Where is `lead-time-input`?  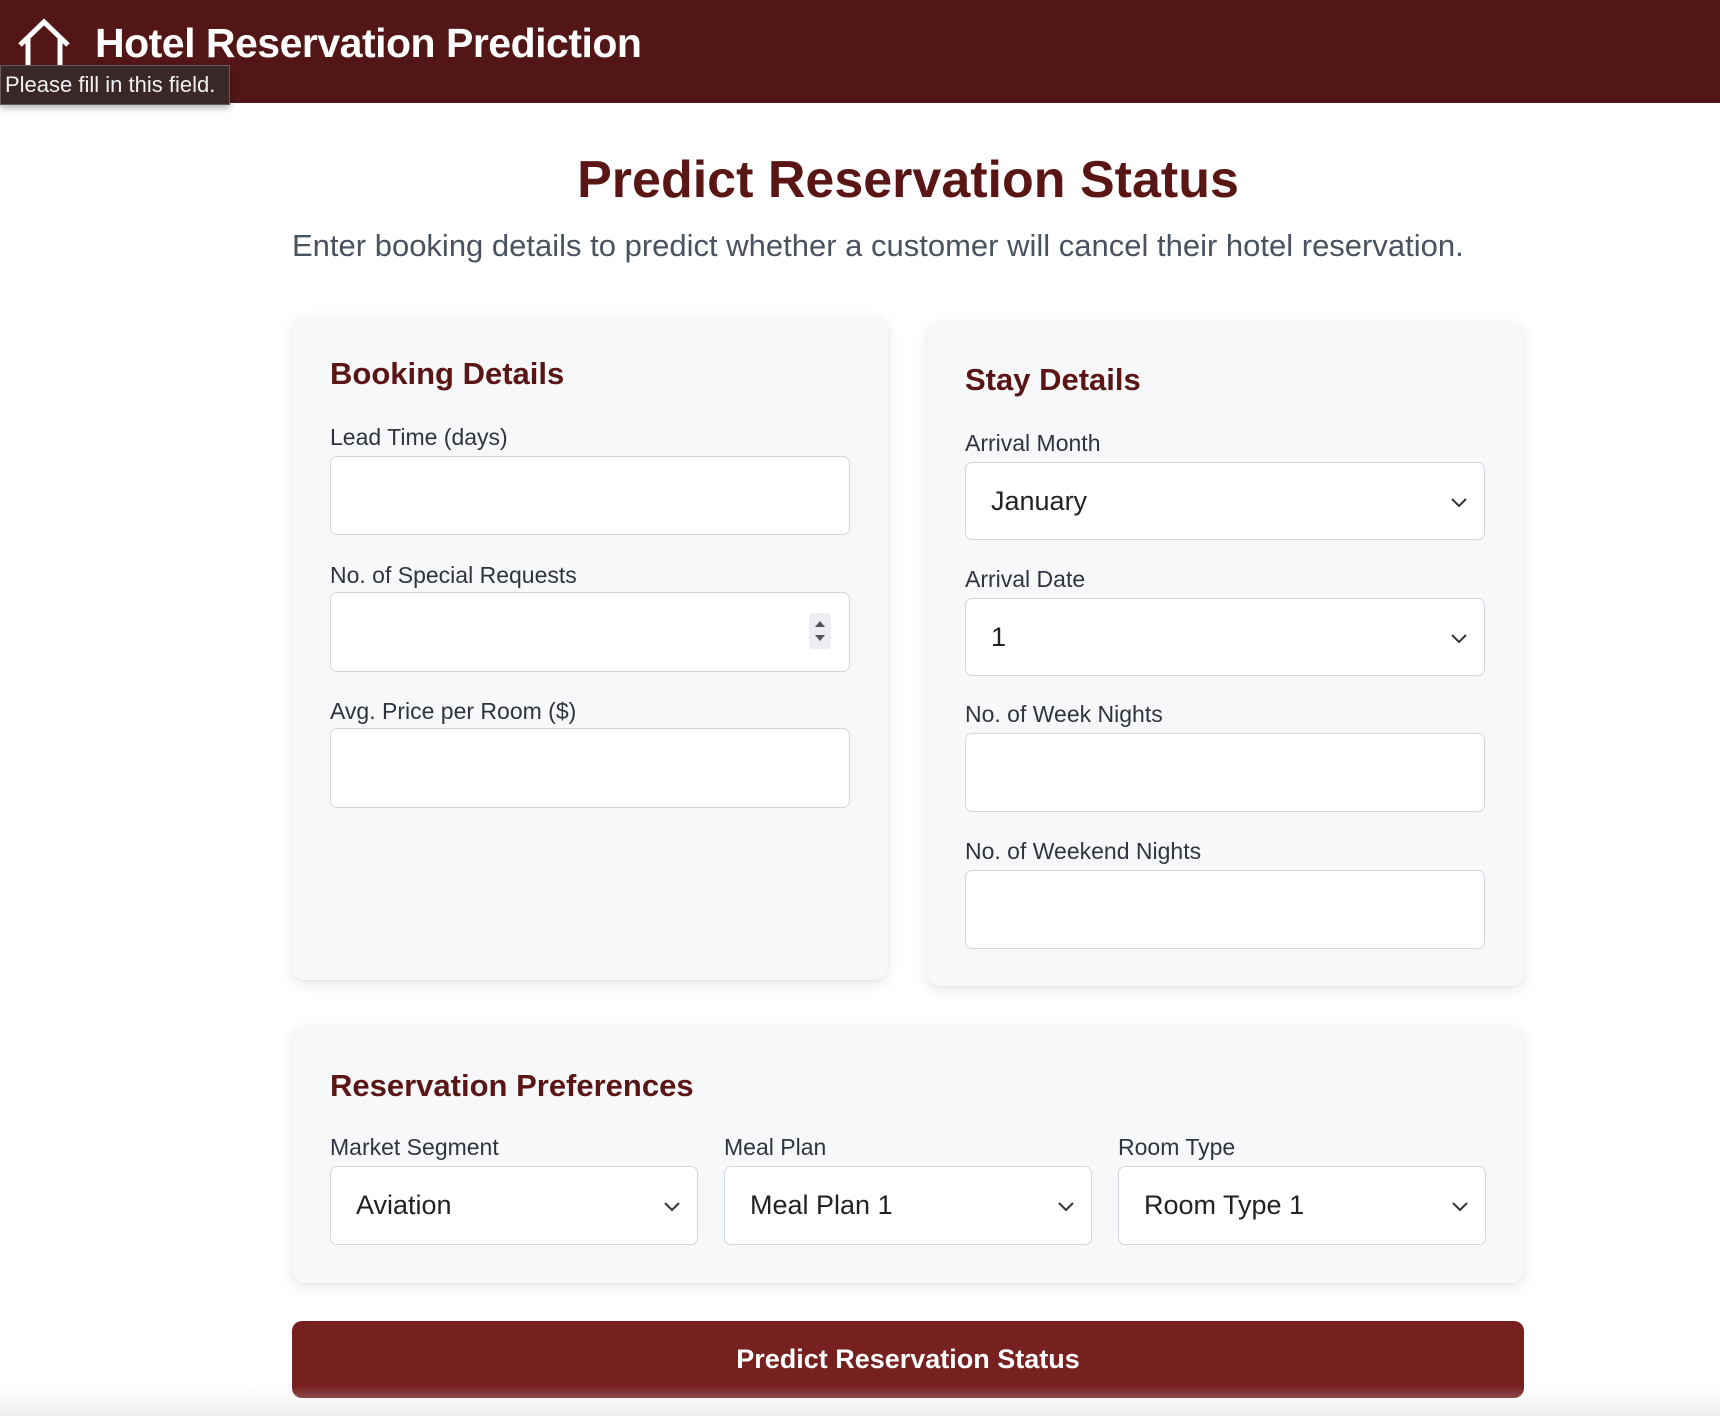 lead-time-input is located at coordinates (590, 495).